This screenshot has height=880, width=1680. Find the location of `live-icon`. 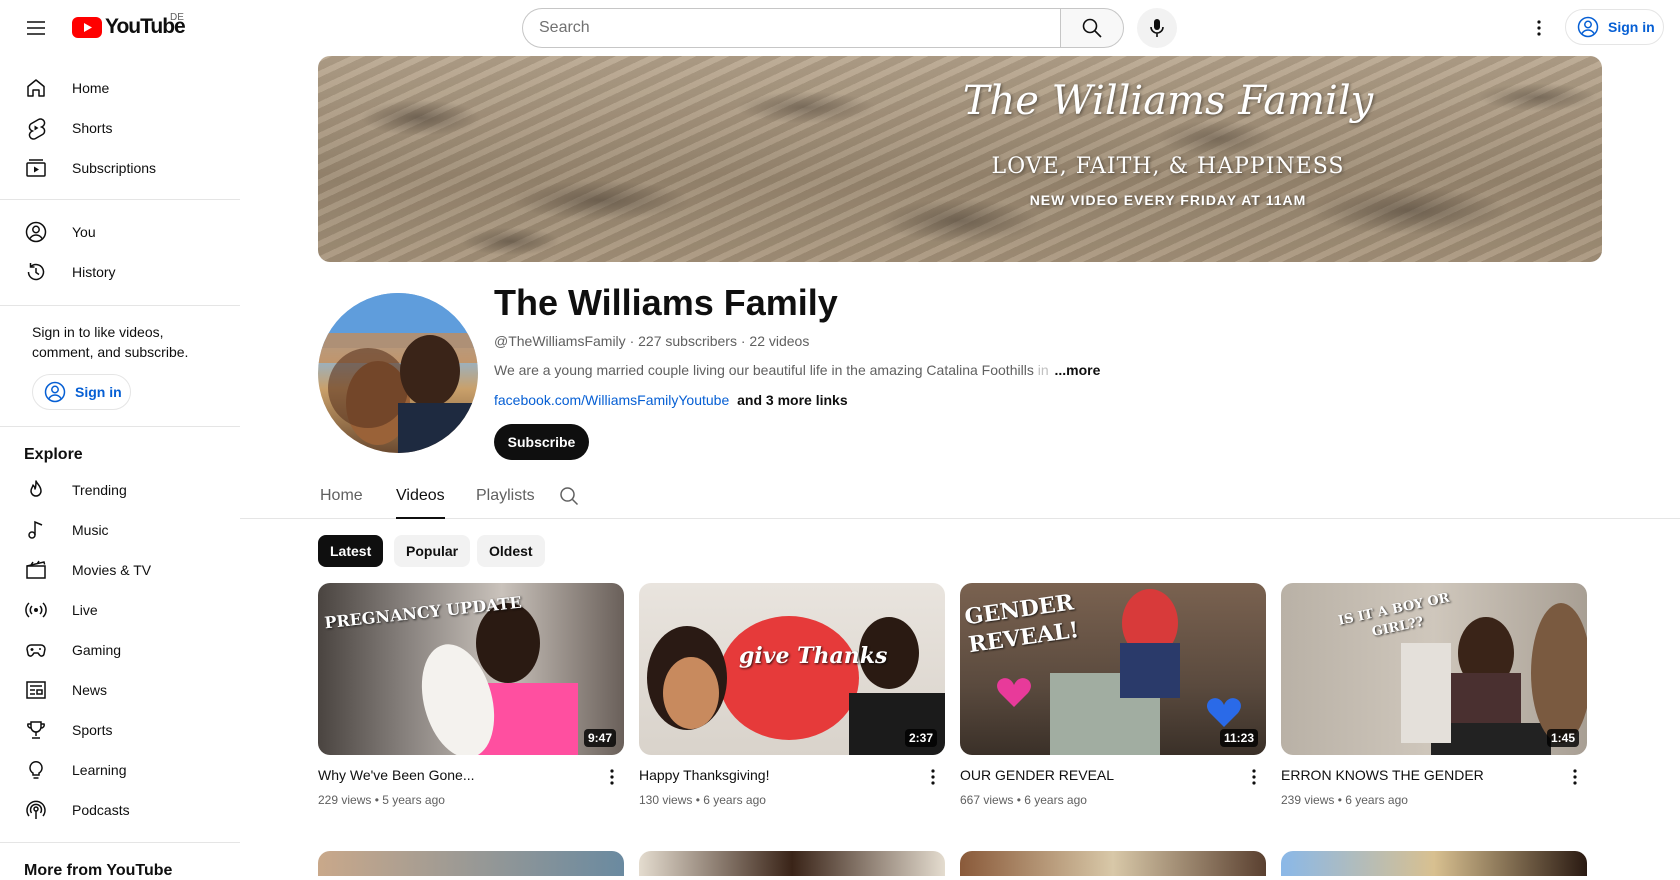

live-icon is located at coordinates (36, 610).